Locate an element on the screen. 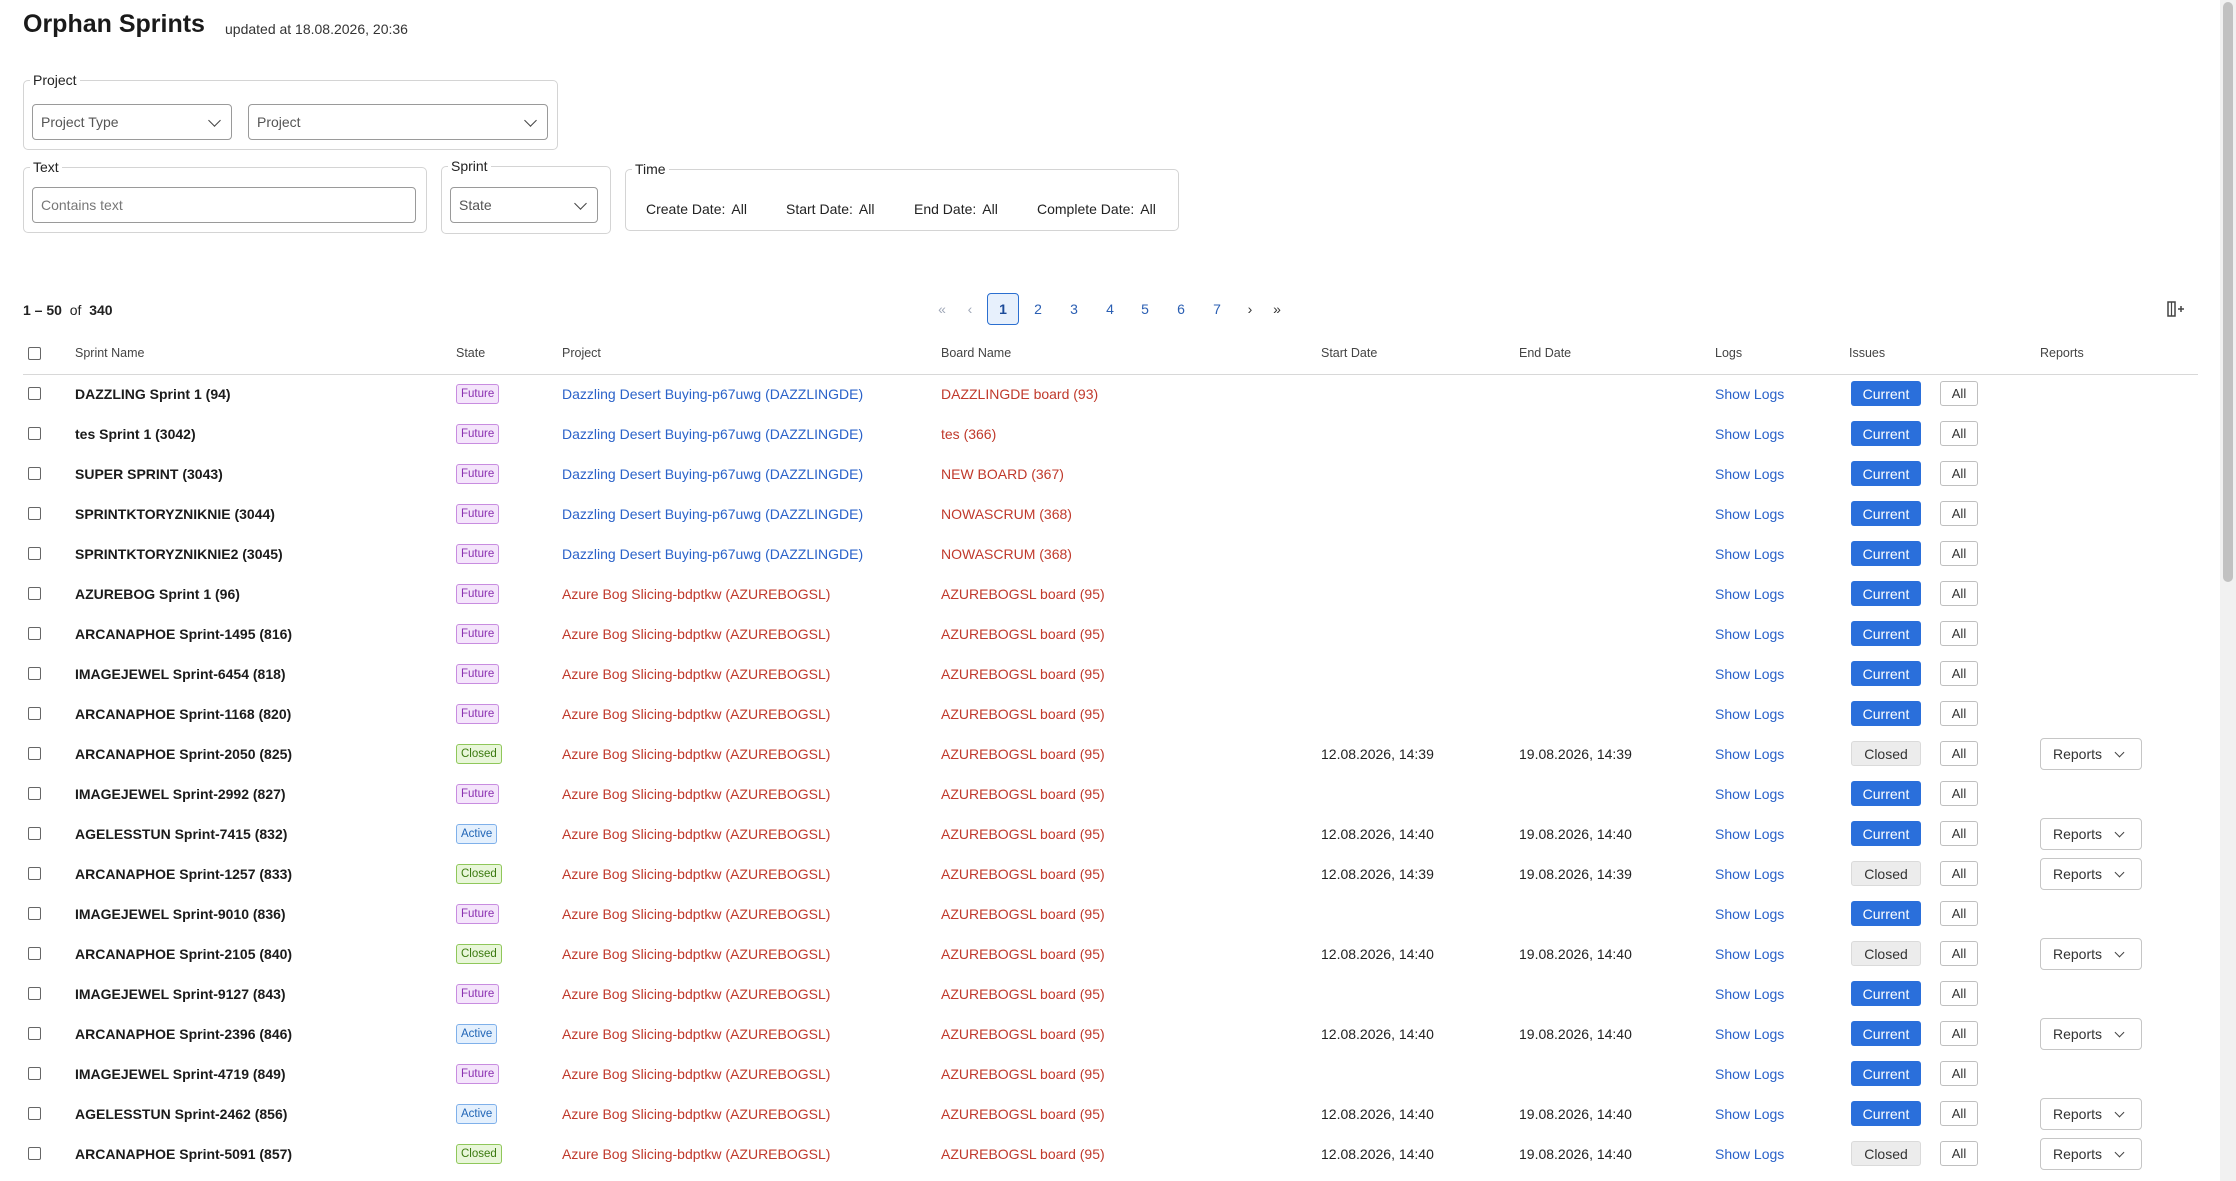  start-date-filter: Start Date: All is located at coordinates (830, 209).